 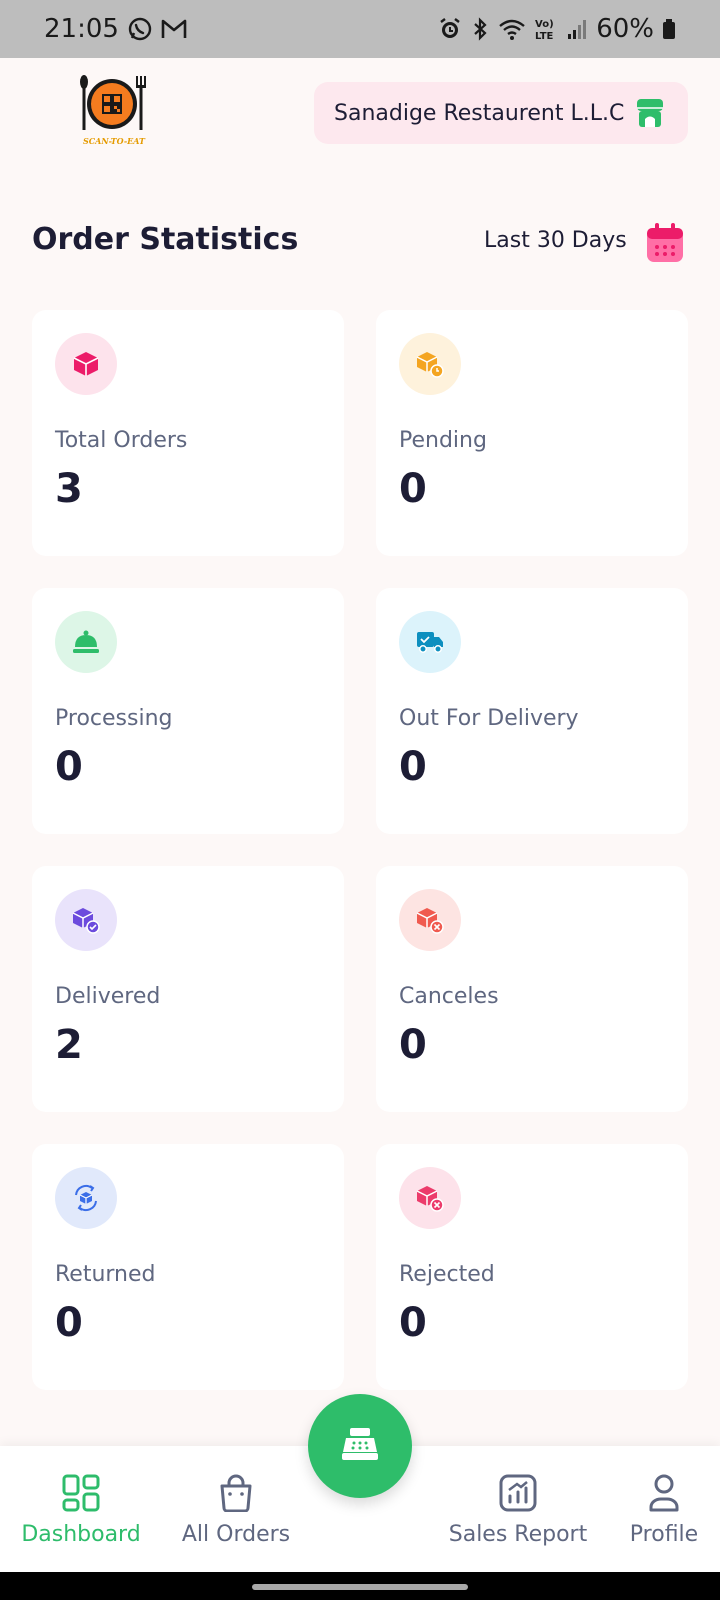 What do you see at coordinates (430, 920) in the screenshot?
I see `canceled-box-icon` at bounding box center [430, 920].